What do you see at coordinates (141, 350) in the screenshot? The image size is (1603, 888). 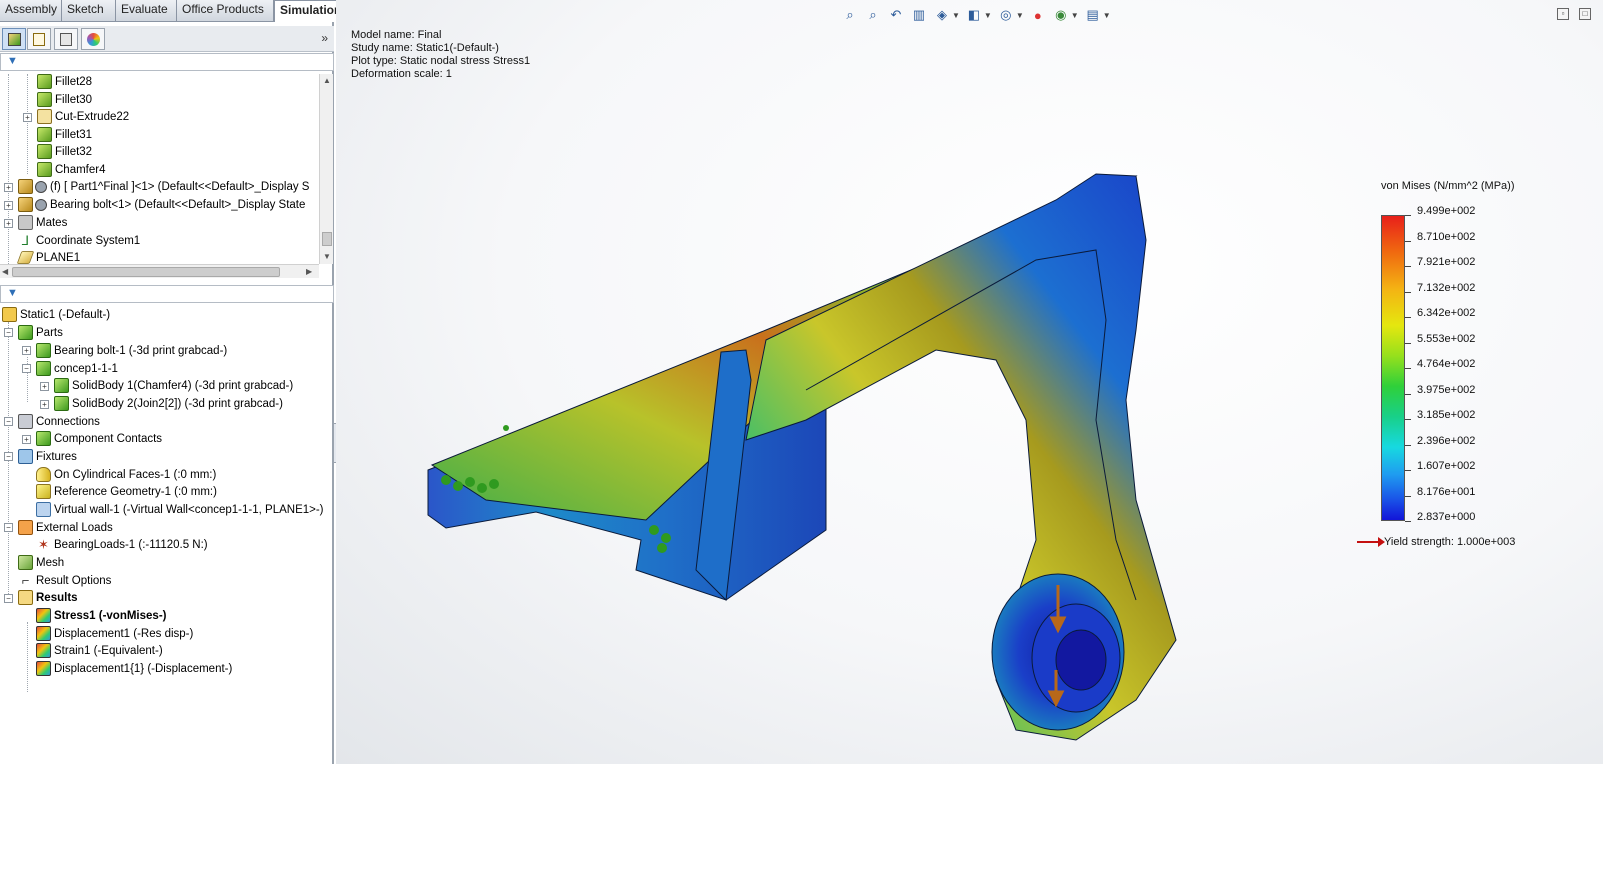 I see `tree-item-label: Bearing bolt-1 (-3d print grabcad-)` at bounding box center [141, 350].